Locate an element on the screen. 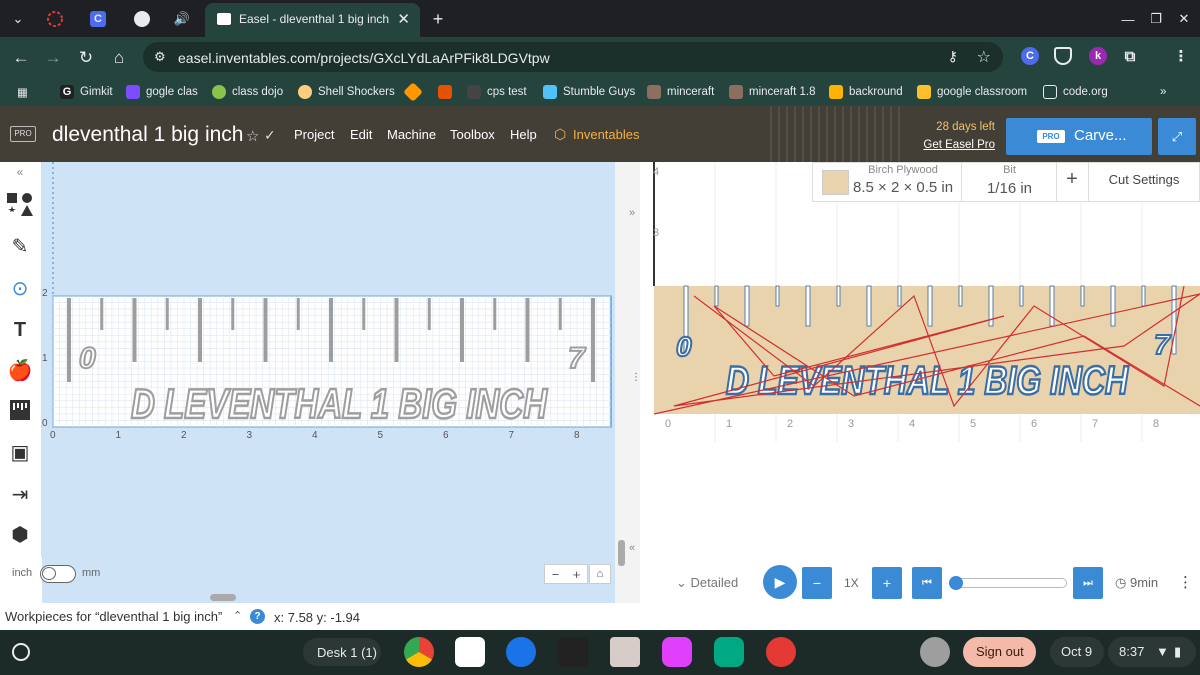  panel-splitter: » ⋮ « is located at coordinates (628, 382).